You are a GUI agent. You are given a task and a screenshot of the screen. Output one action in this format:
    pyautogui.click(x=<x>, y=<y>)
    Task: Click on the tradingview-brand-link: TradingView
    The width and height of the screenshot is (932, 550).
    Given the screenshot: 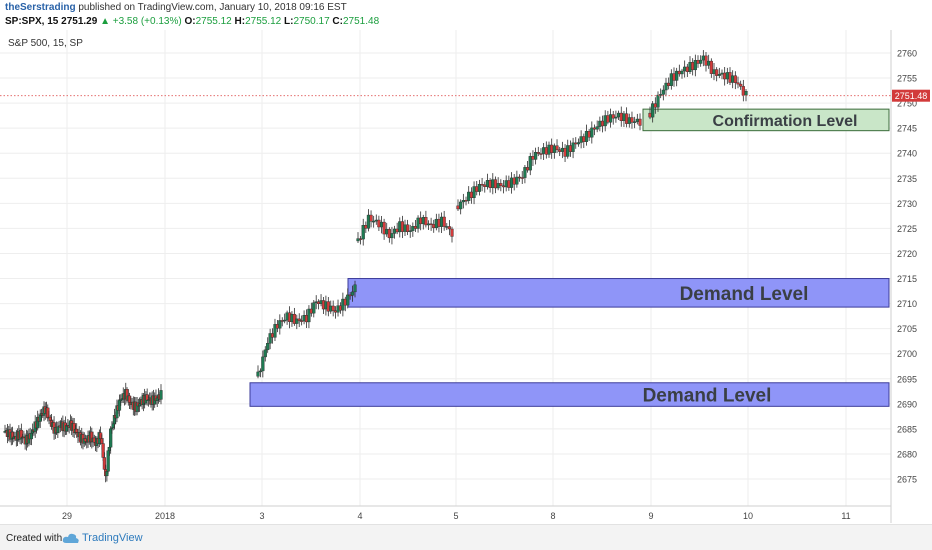 What is the action you would take?
    pyautogui.click(x=112, y=538)
    